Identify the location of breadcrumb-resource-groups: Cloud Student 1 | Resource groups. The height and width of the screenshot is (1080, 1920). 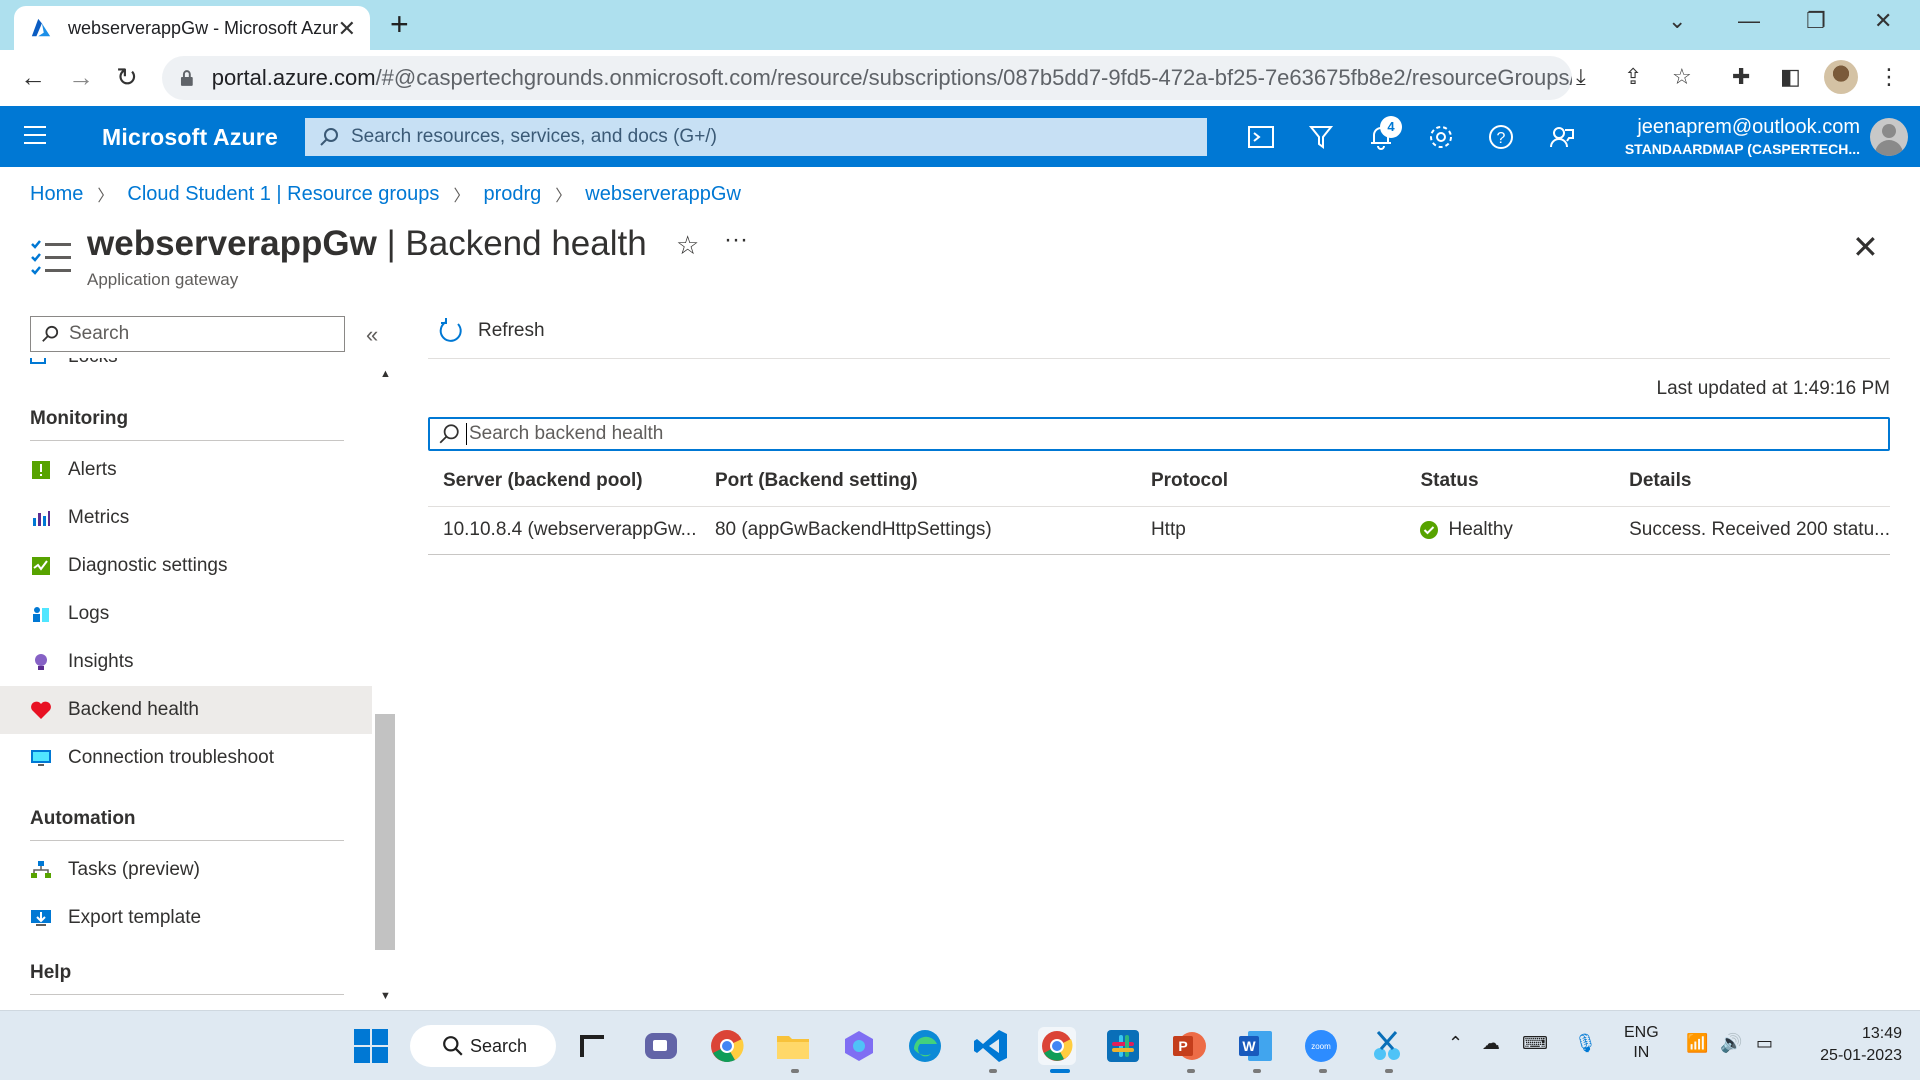
(283, 194).